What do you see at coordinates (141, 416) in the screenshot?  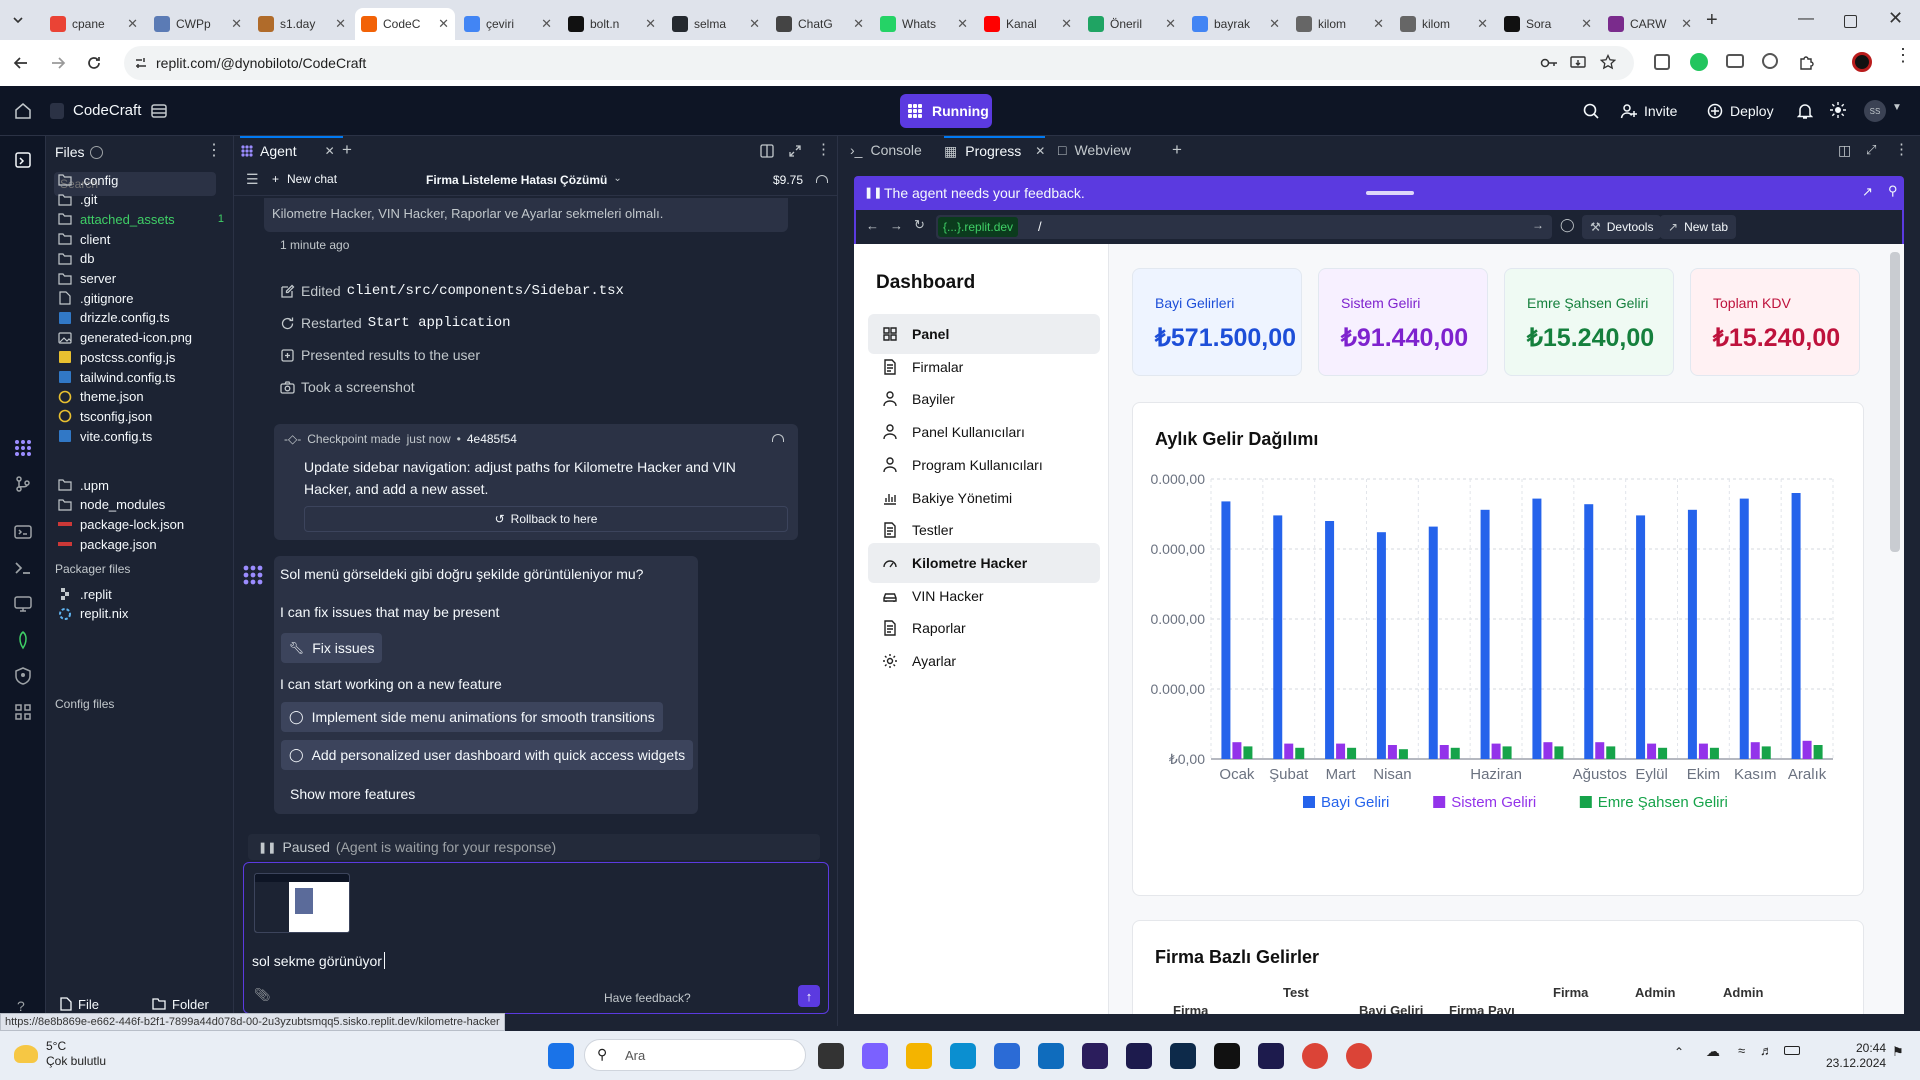 I see `file-tree-item: tsconfig.json` at bounding box center [141, 416].